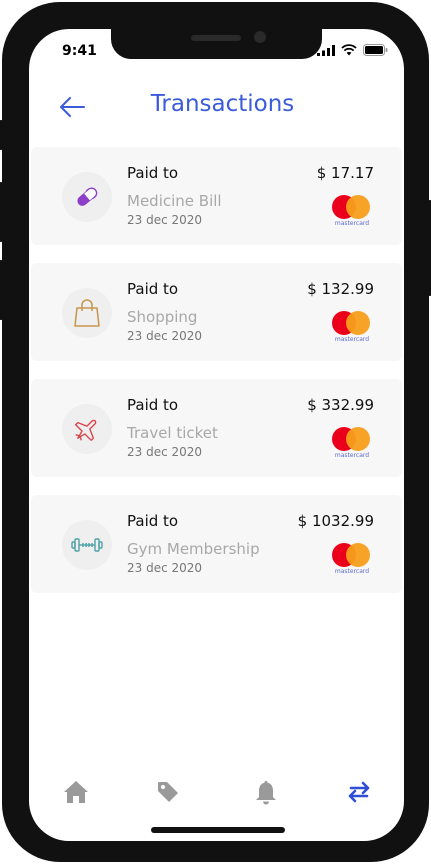  Describe the element at coordinates (340, 289) in the screenshot. I see `transaction-amount: $ 132.99` at that location.